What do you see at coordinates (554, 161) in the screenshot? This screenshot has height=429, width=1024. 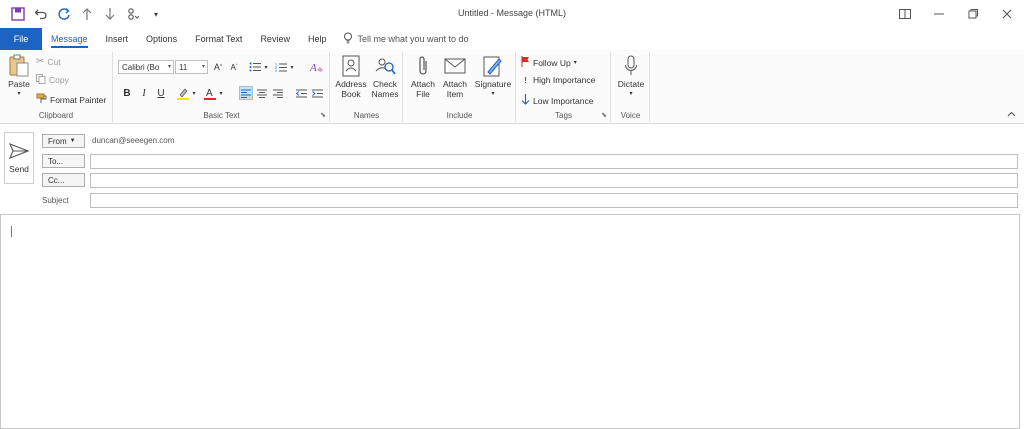 I see `to-field` at bounding box center [554, 161].